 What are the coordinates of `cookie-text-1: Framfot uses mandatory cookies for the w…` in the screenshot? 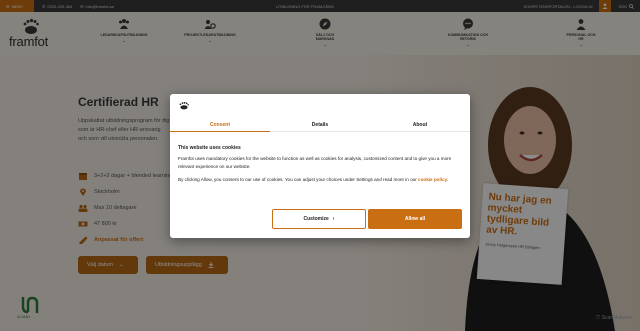 It's located at (315, 162).